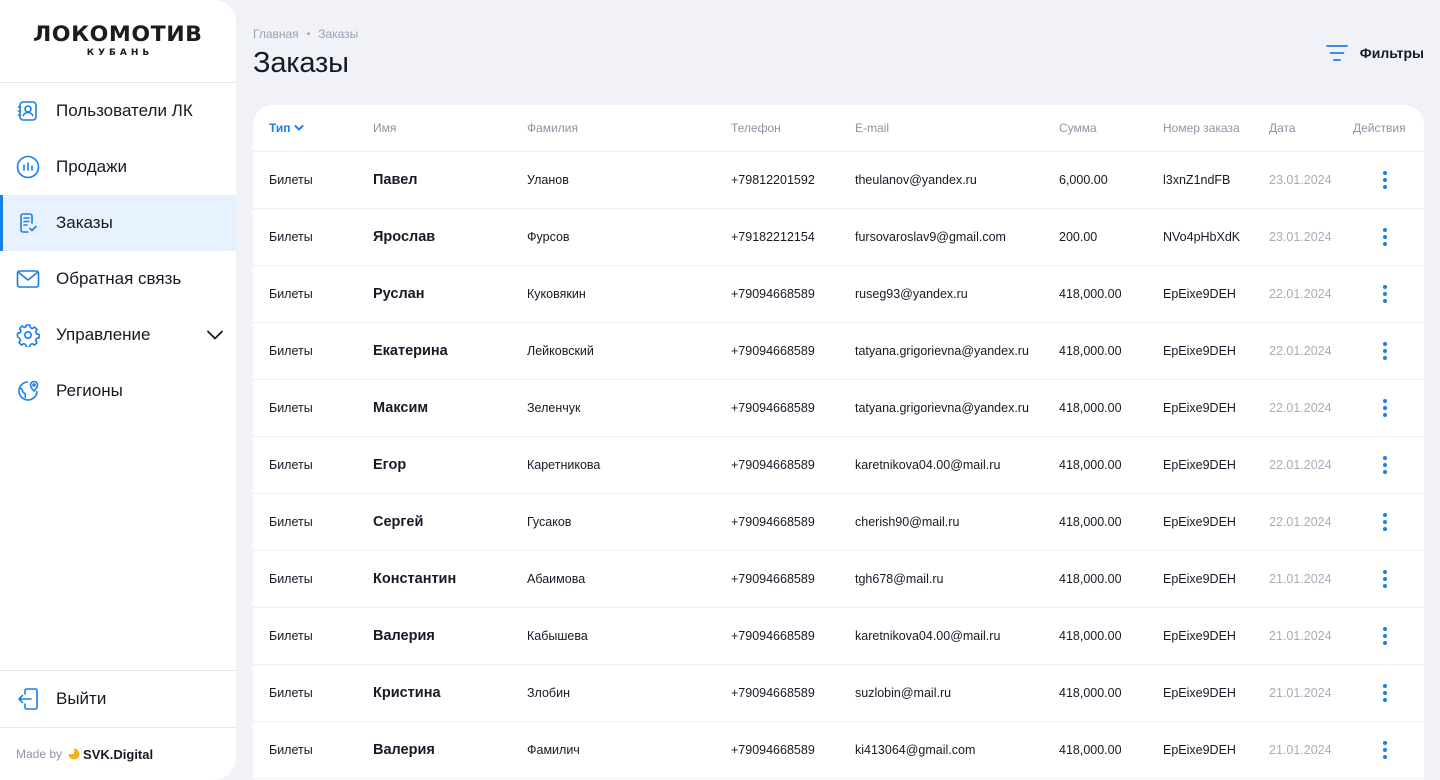 This screenshot has width=1440, height=780. What do you see at coordinates (903, 693) in the screenshot?
I see `cell-email: suzlobin@mail.ru` at bounding box center [903, 693].